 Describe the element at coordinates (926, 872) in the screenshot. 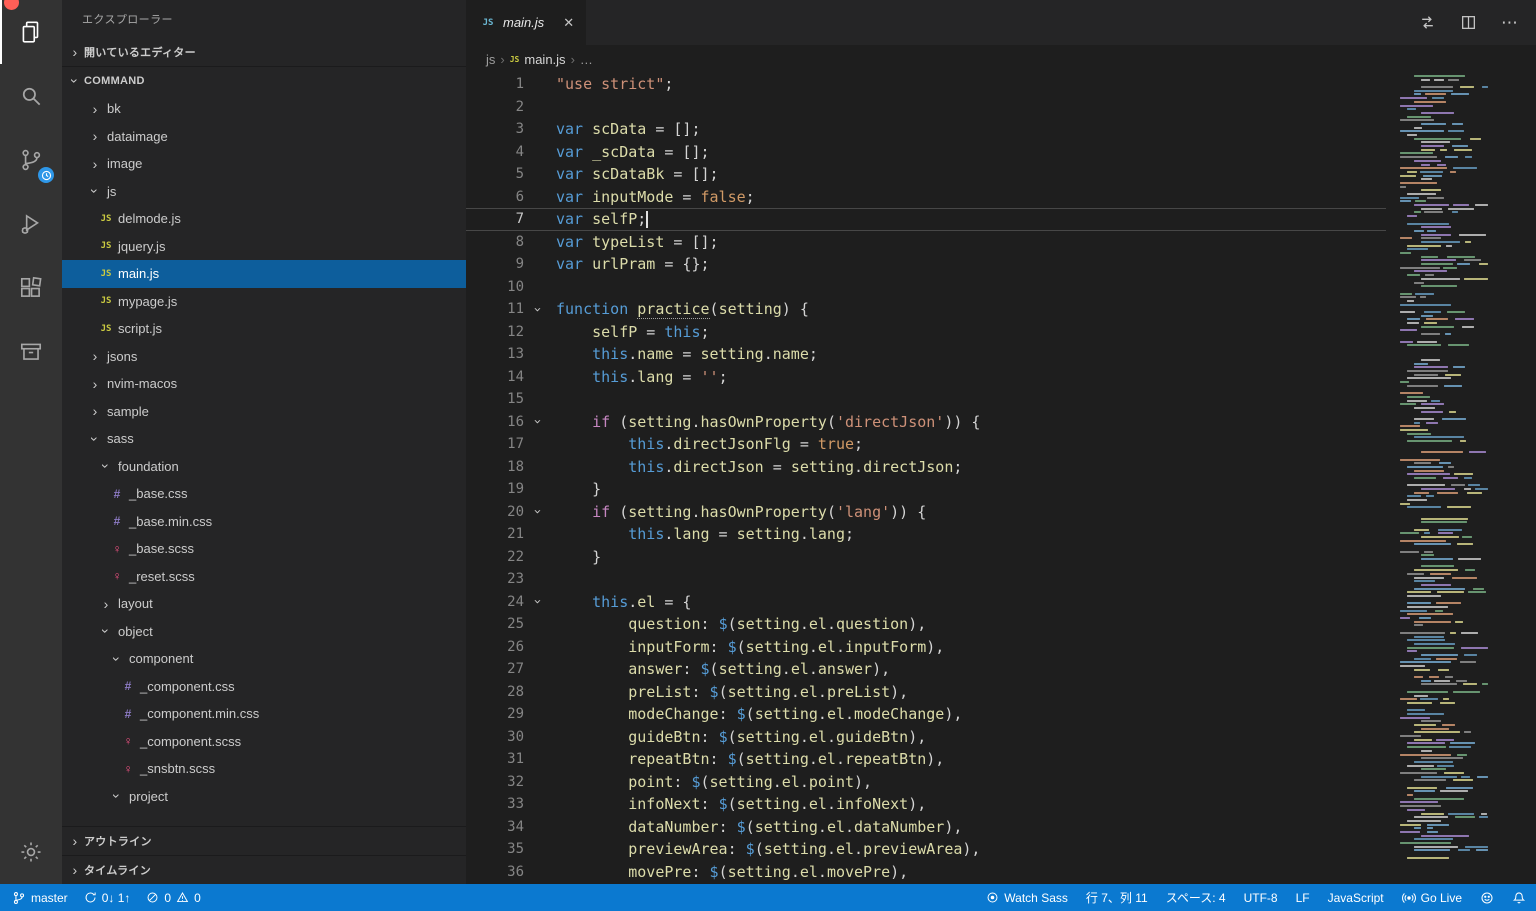

I see `code-line-36: 36 movePre: $(setting.el.movePre),` at that location.